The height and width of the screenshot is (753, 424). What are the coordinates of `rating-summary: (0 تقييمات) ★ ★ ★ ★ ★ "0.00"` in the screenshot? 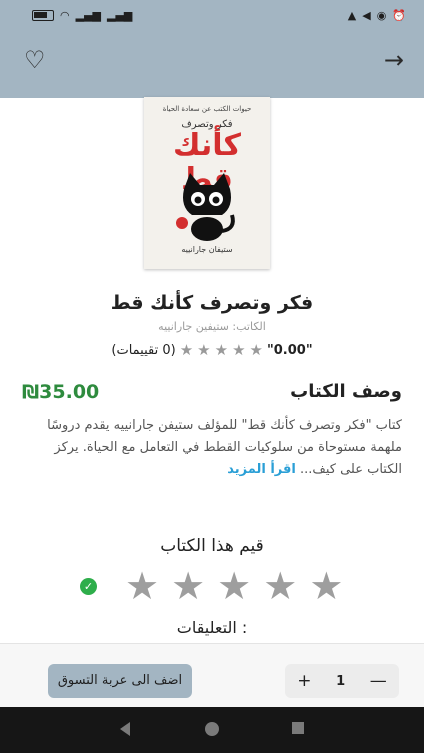 It's located at (212, 350).